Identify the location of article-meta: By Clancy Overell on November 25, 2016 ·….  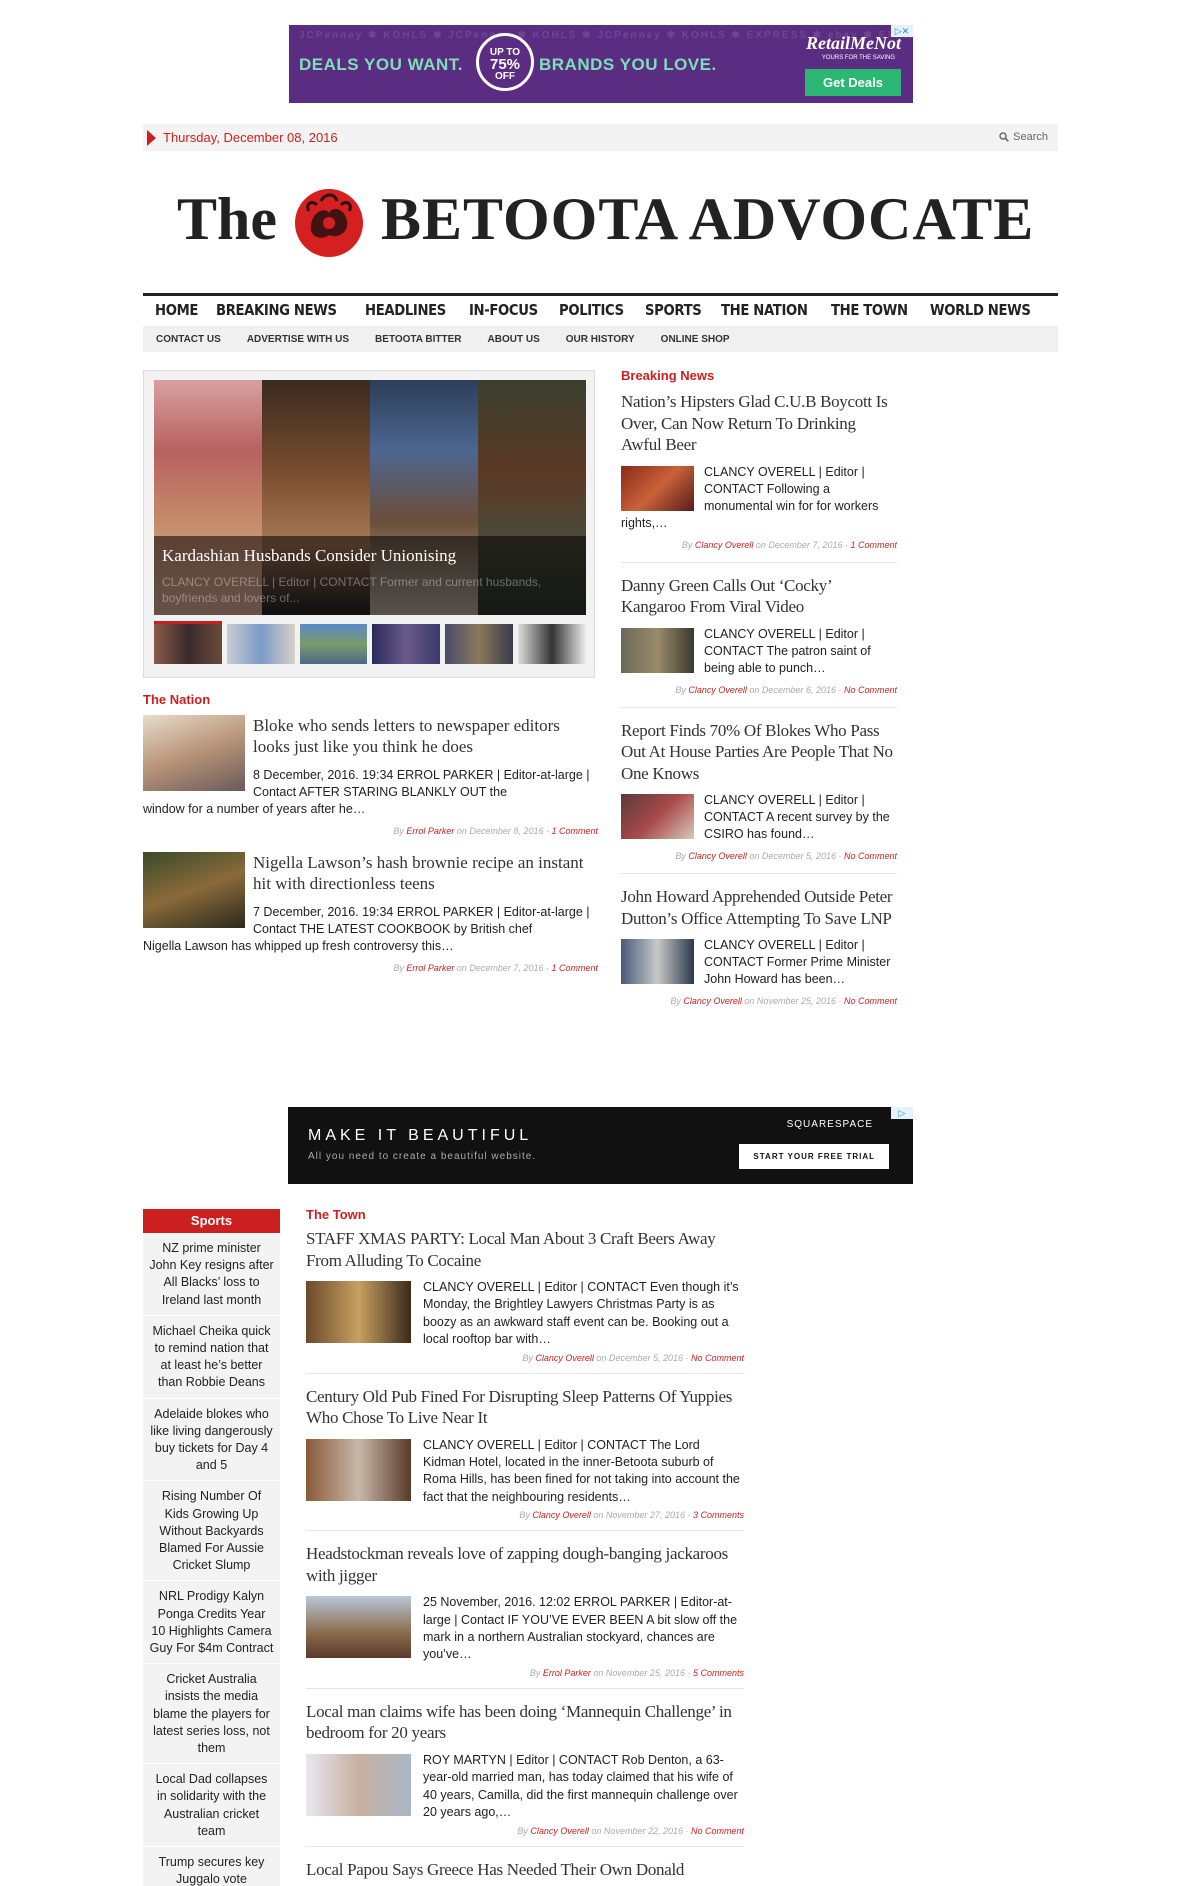
(783, 1001).